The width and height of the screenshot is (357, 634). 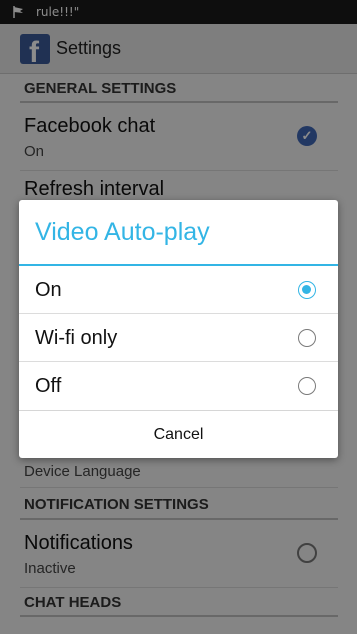 I want to click on option-wifi-only: Wi-fi only, so click(x=178, y=338).